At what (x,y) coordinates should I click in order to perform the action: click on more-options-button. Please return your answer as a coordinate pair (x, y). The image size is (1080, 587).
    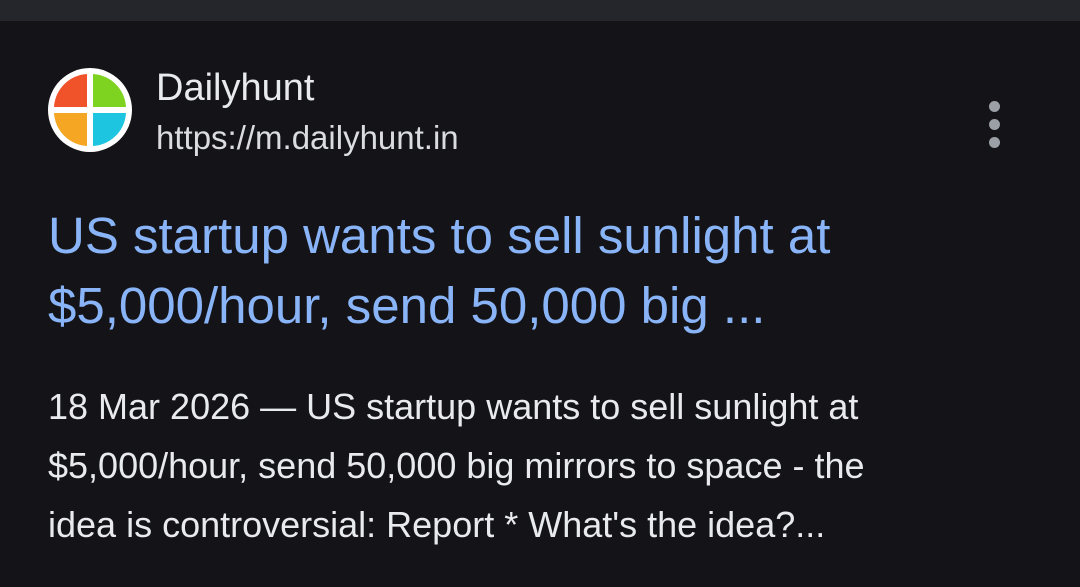
    Looking at the image, I should click on (996, 125).